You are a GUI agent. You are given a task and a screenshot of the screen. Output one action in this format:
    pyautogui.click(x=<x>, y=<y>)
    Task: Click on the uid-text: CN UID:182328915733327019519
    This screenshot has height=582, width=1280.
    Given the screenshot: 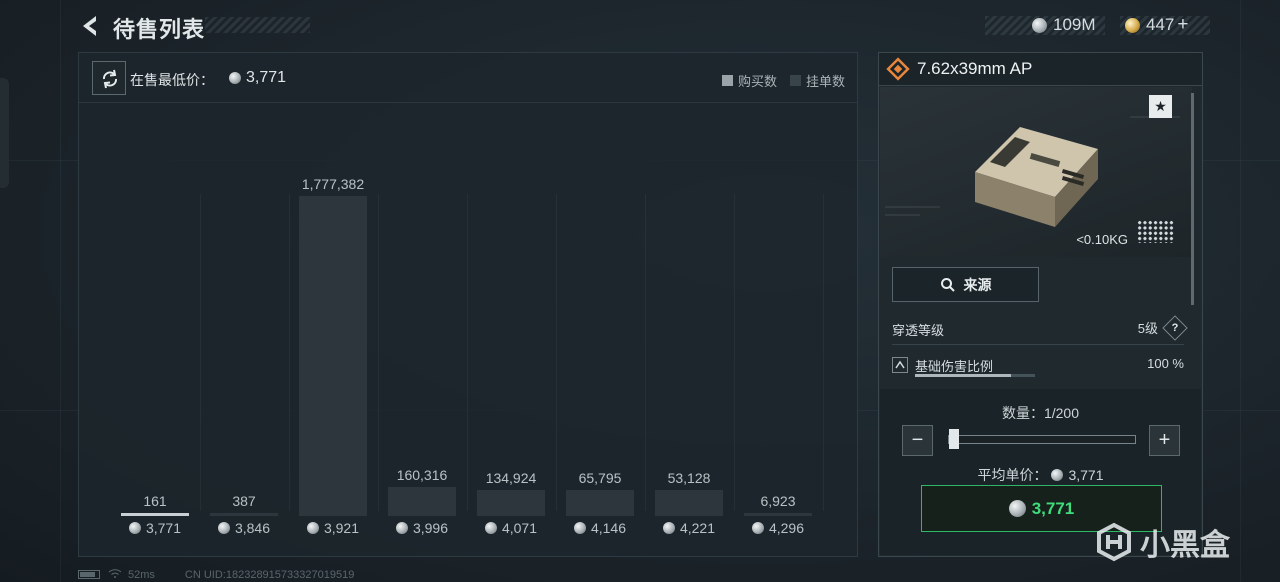 What is the action you would take?
    pyautogui.click(x=269, y=574)
    